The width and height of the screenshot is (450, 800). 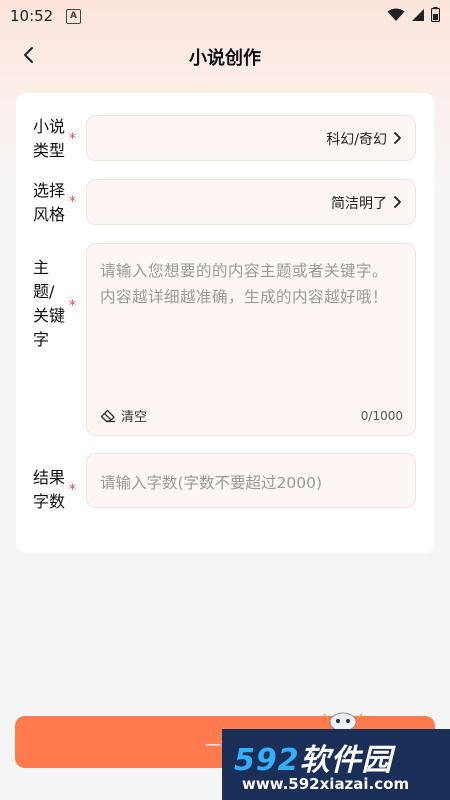 I want to click on page-title: 小说创作, so click(x=225, y=58).